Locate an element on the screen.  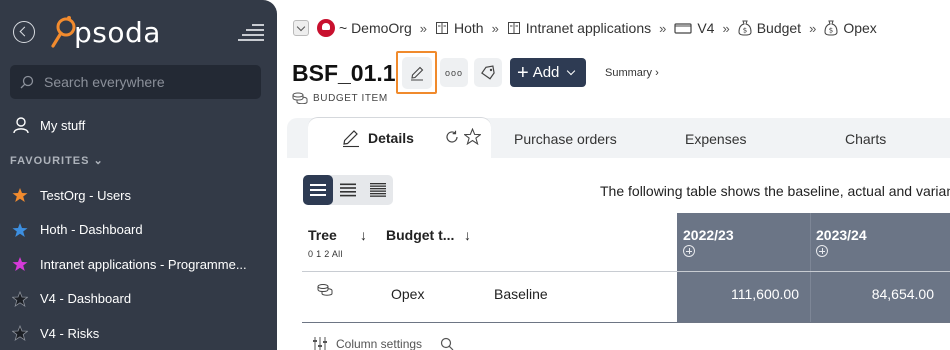
tab-expenses: Expenses is located at coordinates (715, 139).